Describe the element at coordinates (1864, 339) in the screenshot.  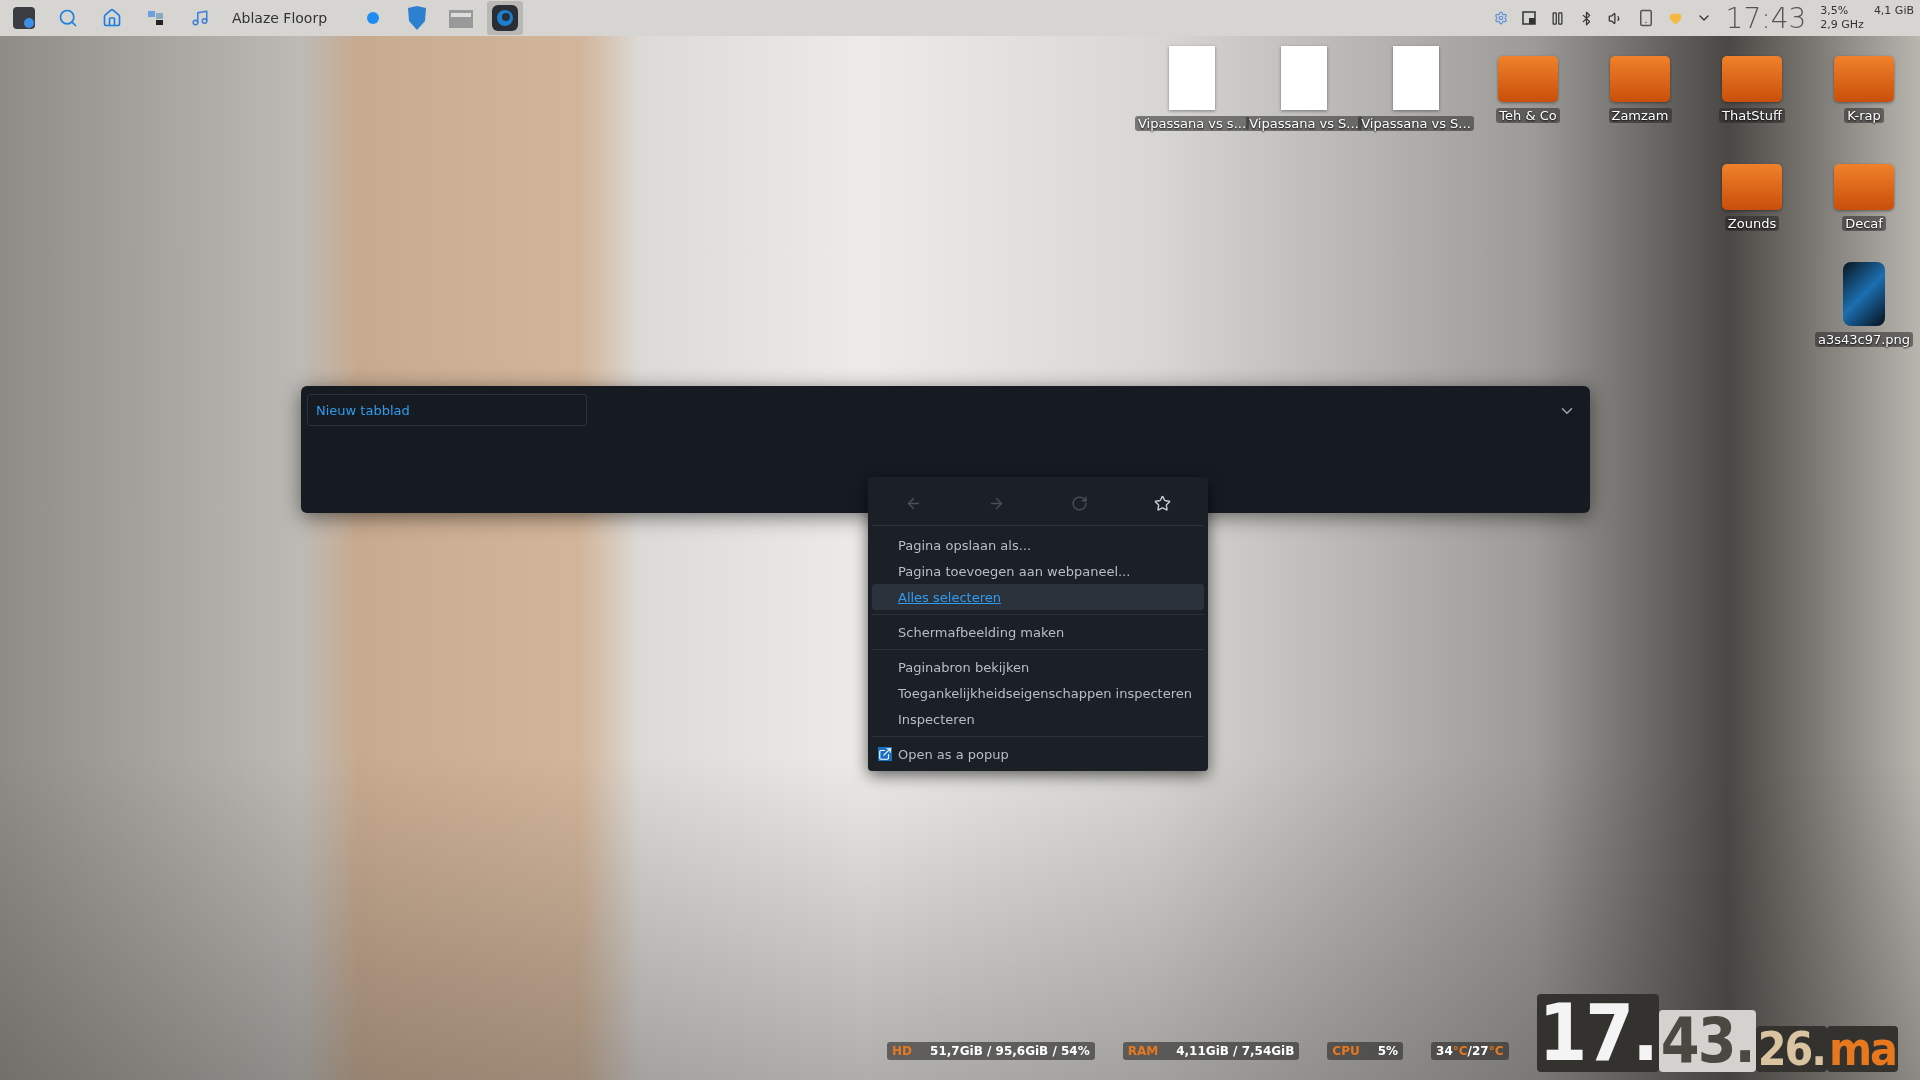
I see `desktop-icon-label: a3s43c97.png` at that location.